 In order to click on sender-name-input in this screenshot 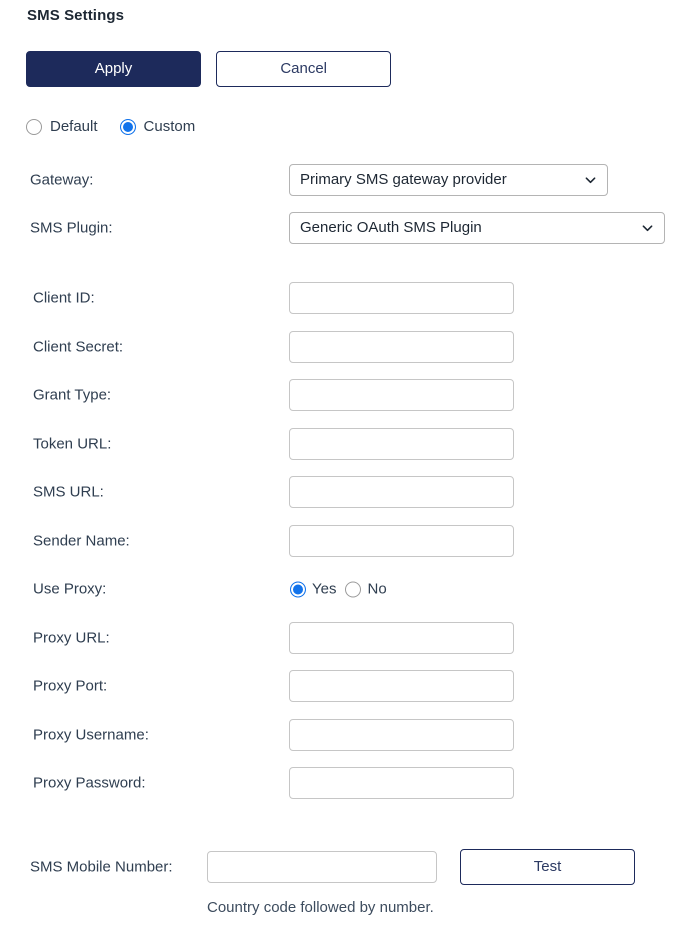, I will do `click(401, 541)`.